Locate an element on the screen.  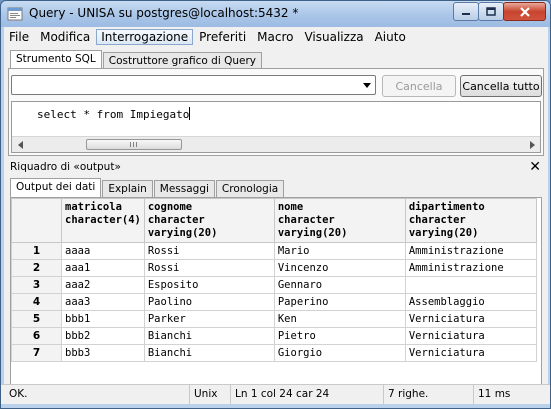
sql-query-text: select * from Impiegato is located at coordinates (113, 114).